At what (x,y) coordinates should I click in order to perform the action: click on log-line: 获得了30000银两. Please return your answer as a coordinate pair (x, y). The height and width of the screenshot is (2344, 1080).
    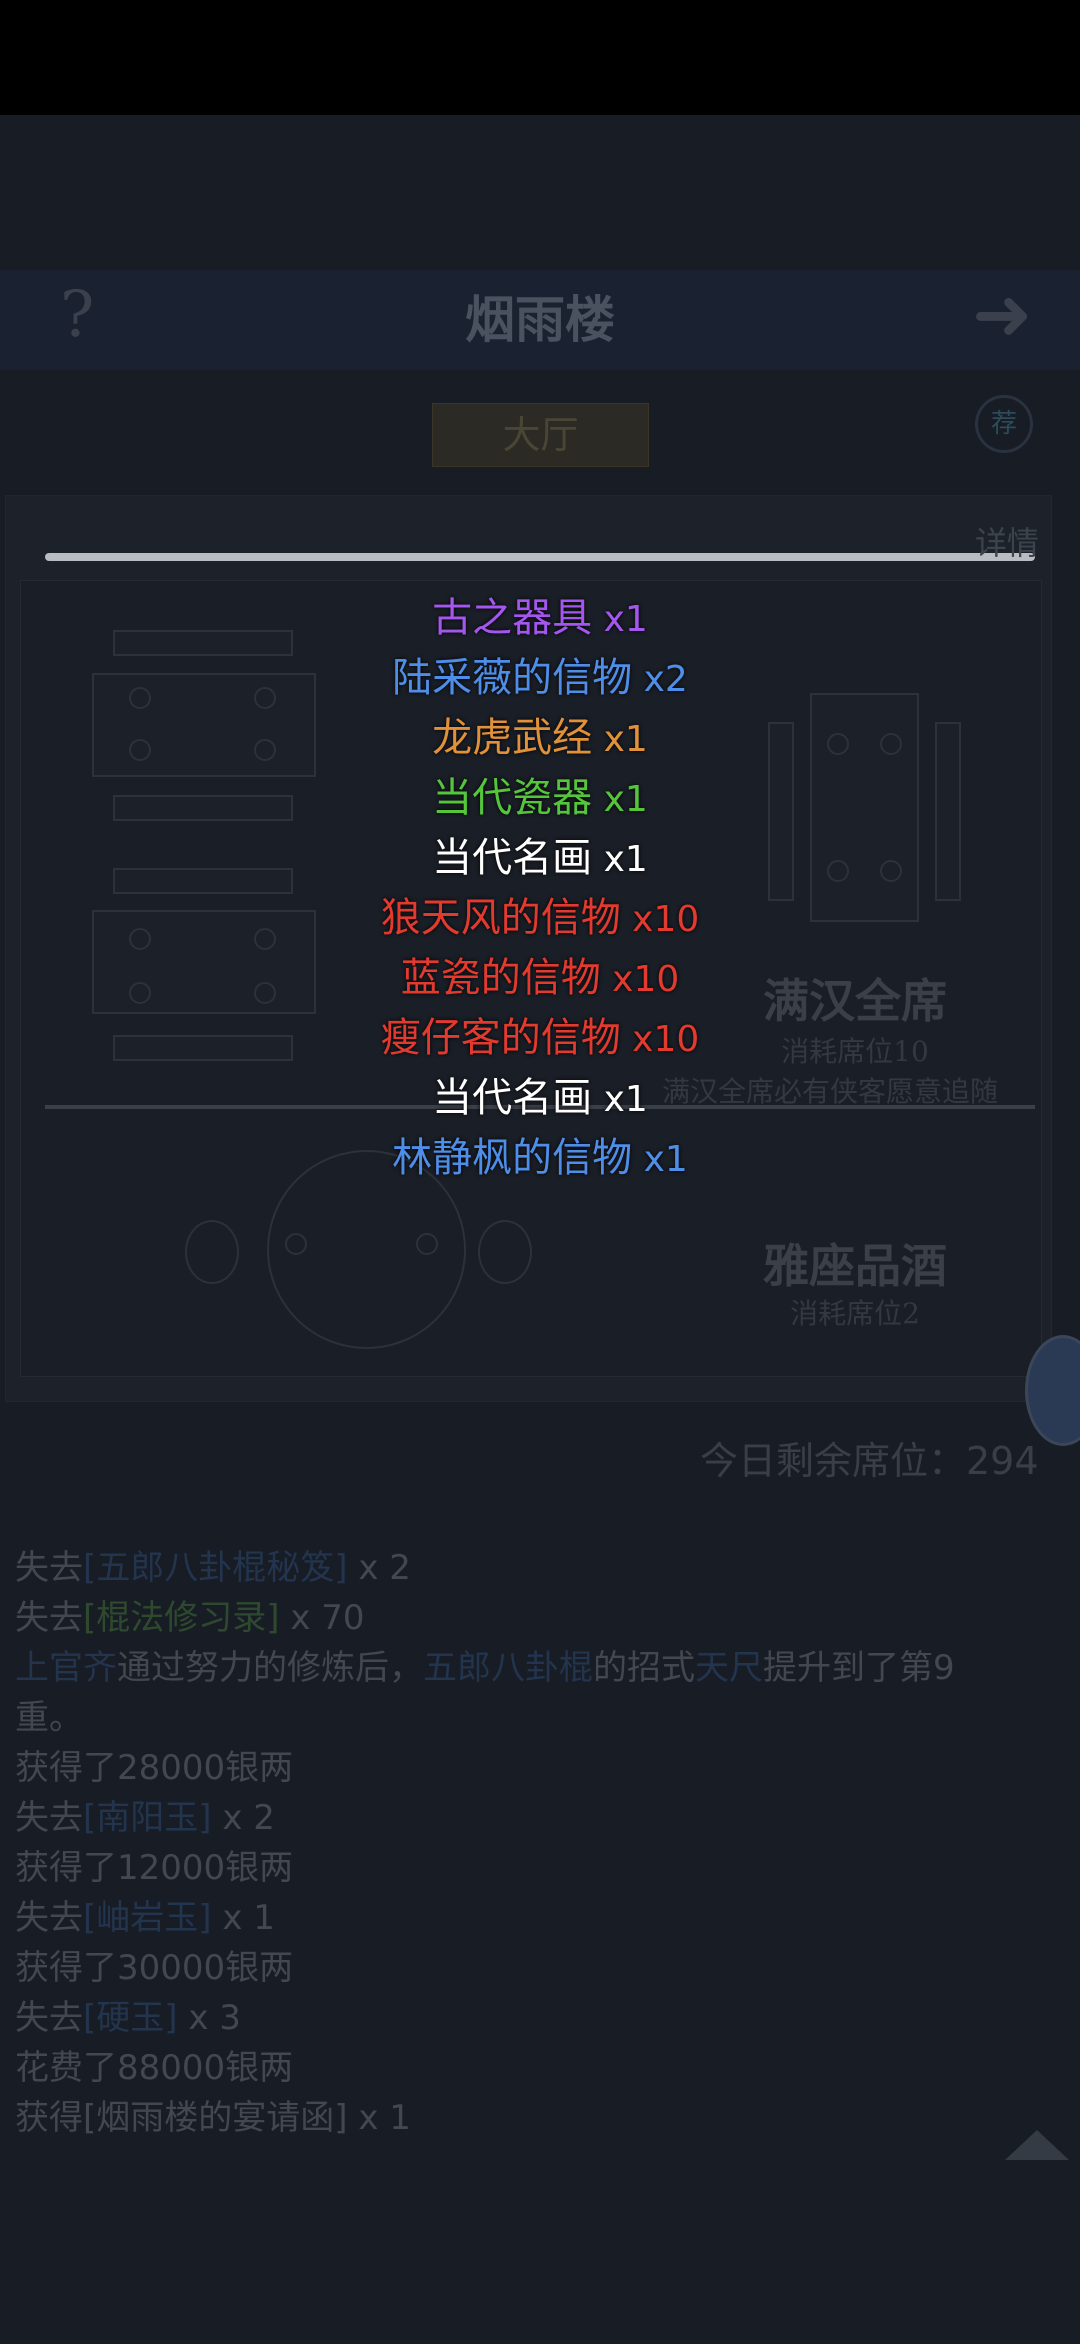
    Looking at the image, I should click on (154, 1964).